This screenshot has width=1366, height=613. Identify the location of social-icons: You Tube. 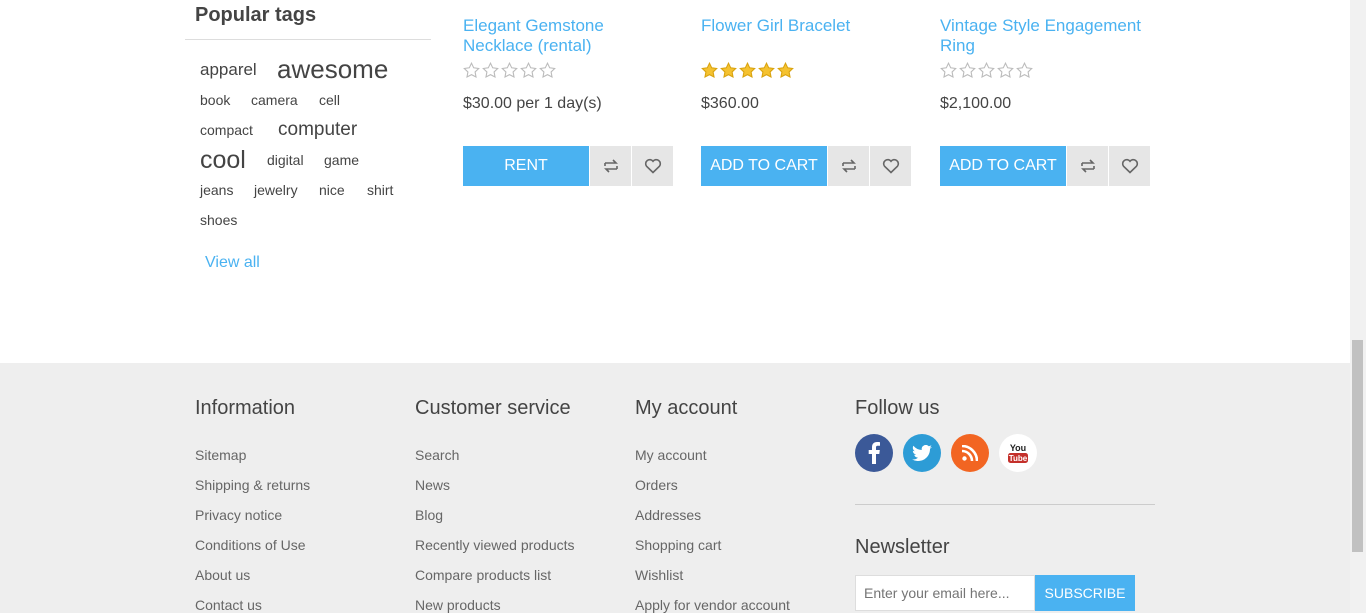
(946, 453).